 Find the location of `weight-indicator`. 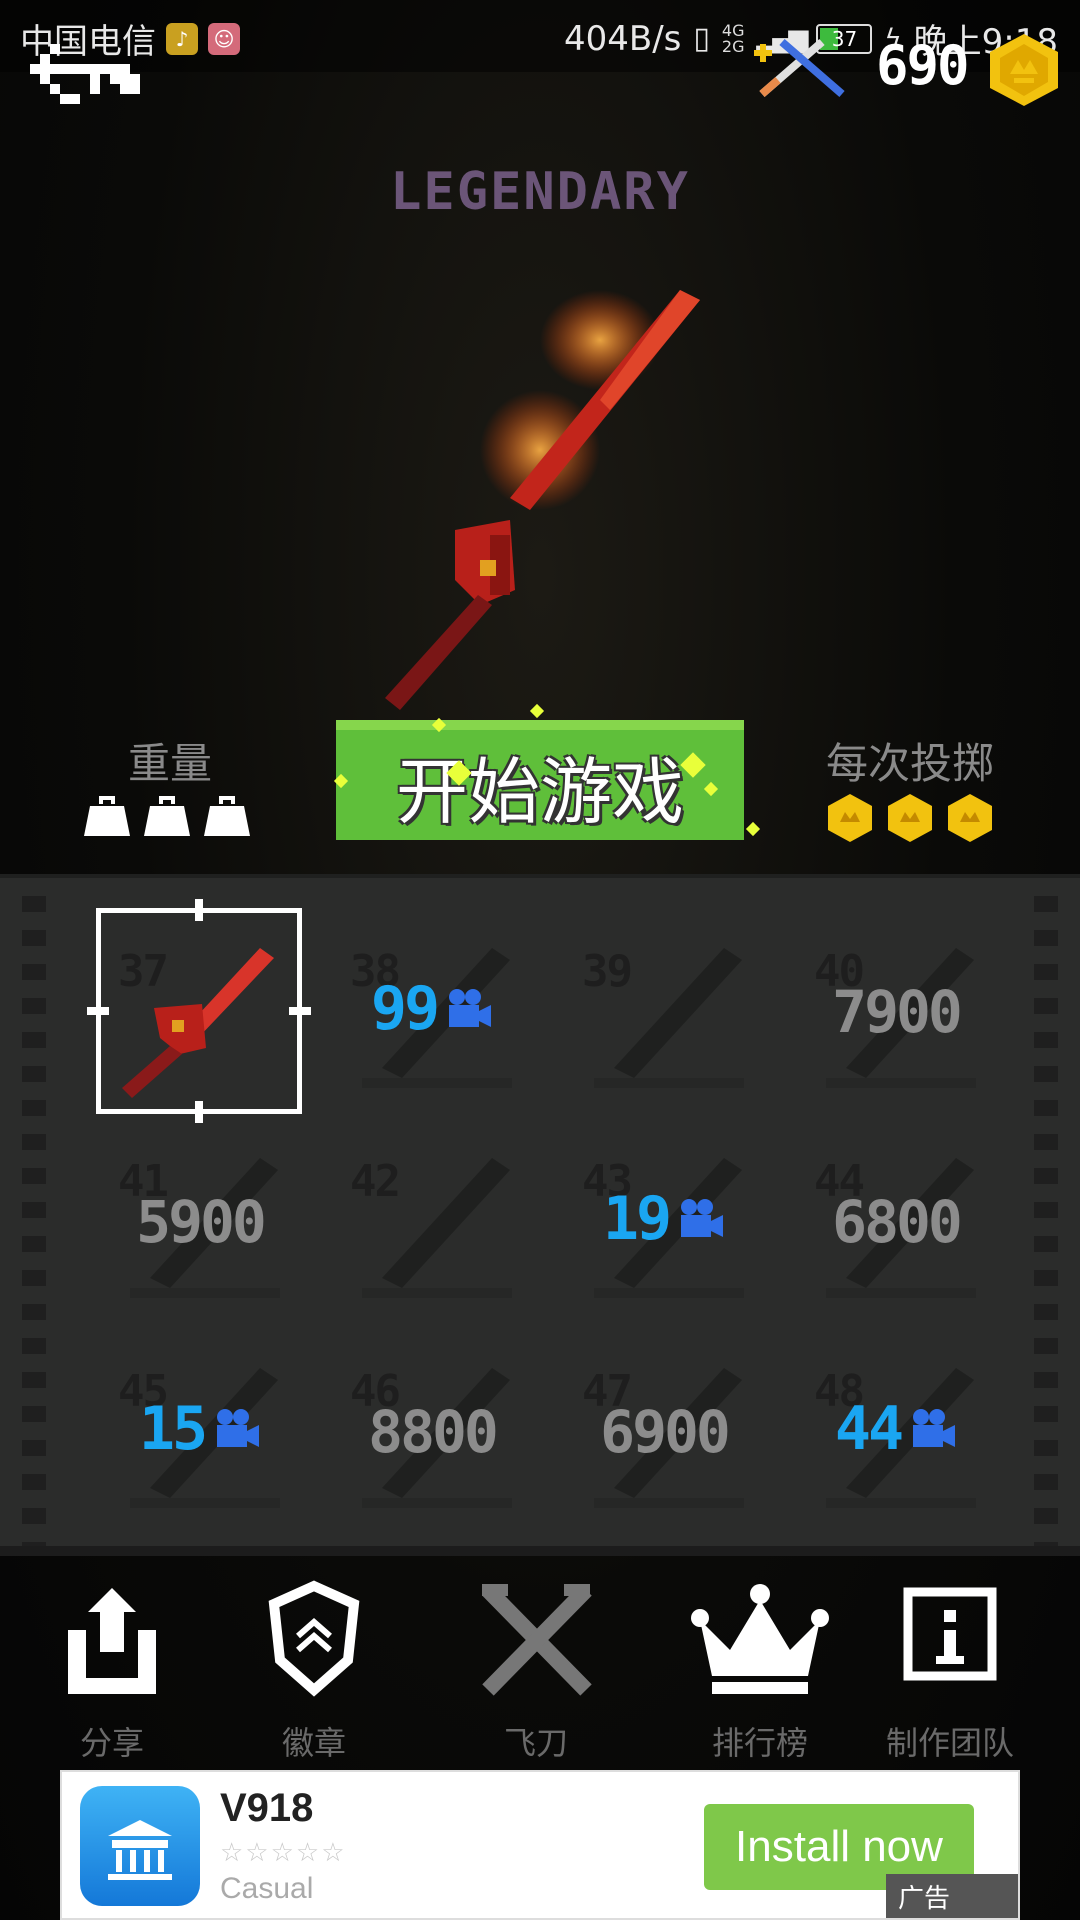

weight-indicator is located at coordinates (167, 814).